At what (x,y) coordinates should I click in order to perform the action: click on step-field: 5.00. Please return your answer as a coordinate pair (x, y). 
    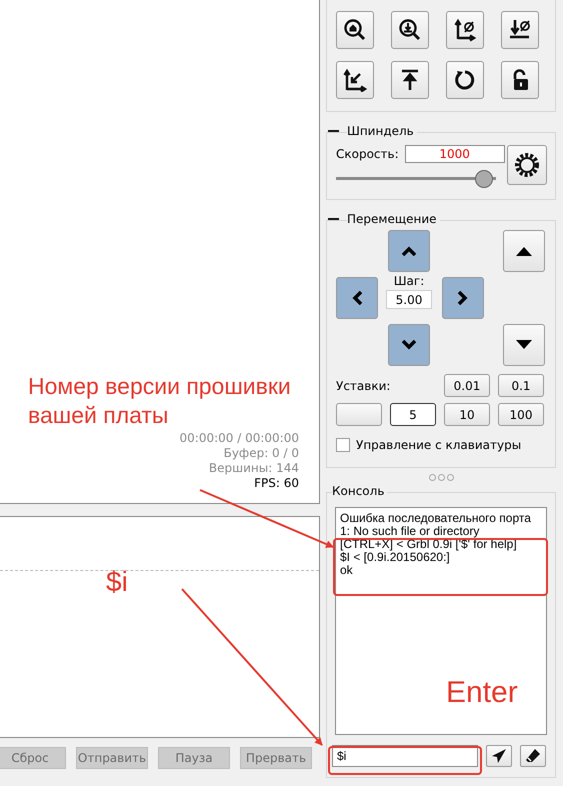
    Looking at the image, I should click on (409, 299).